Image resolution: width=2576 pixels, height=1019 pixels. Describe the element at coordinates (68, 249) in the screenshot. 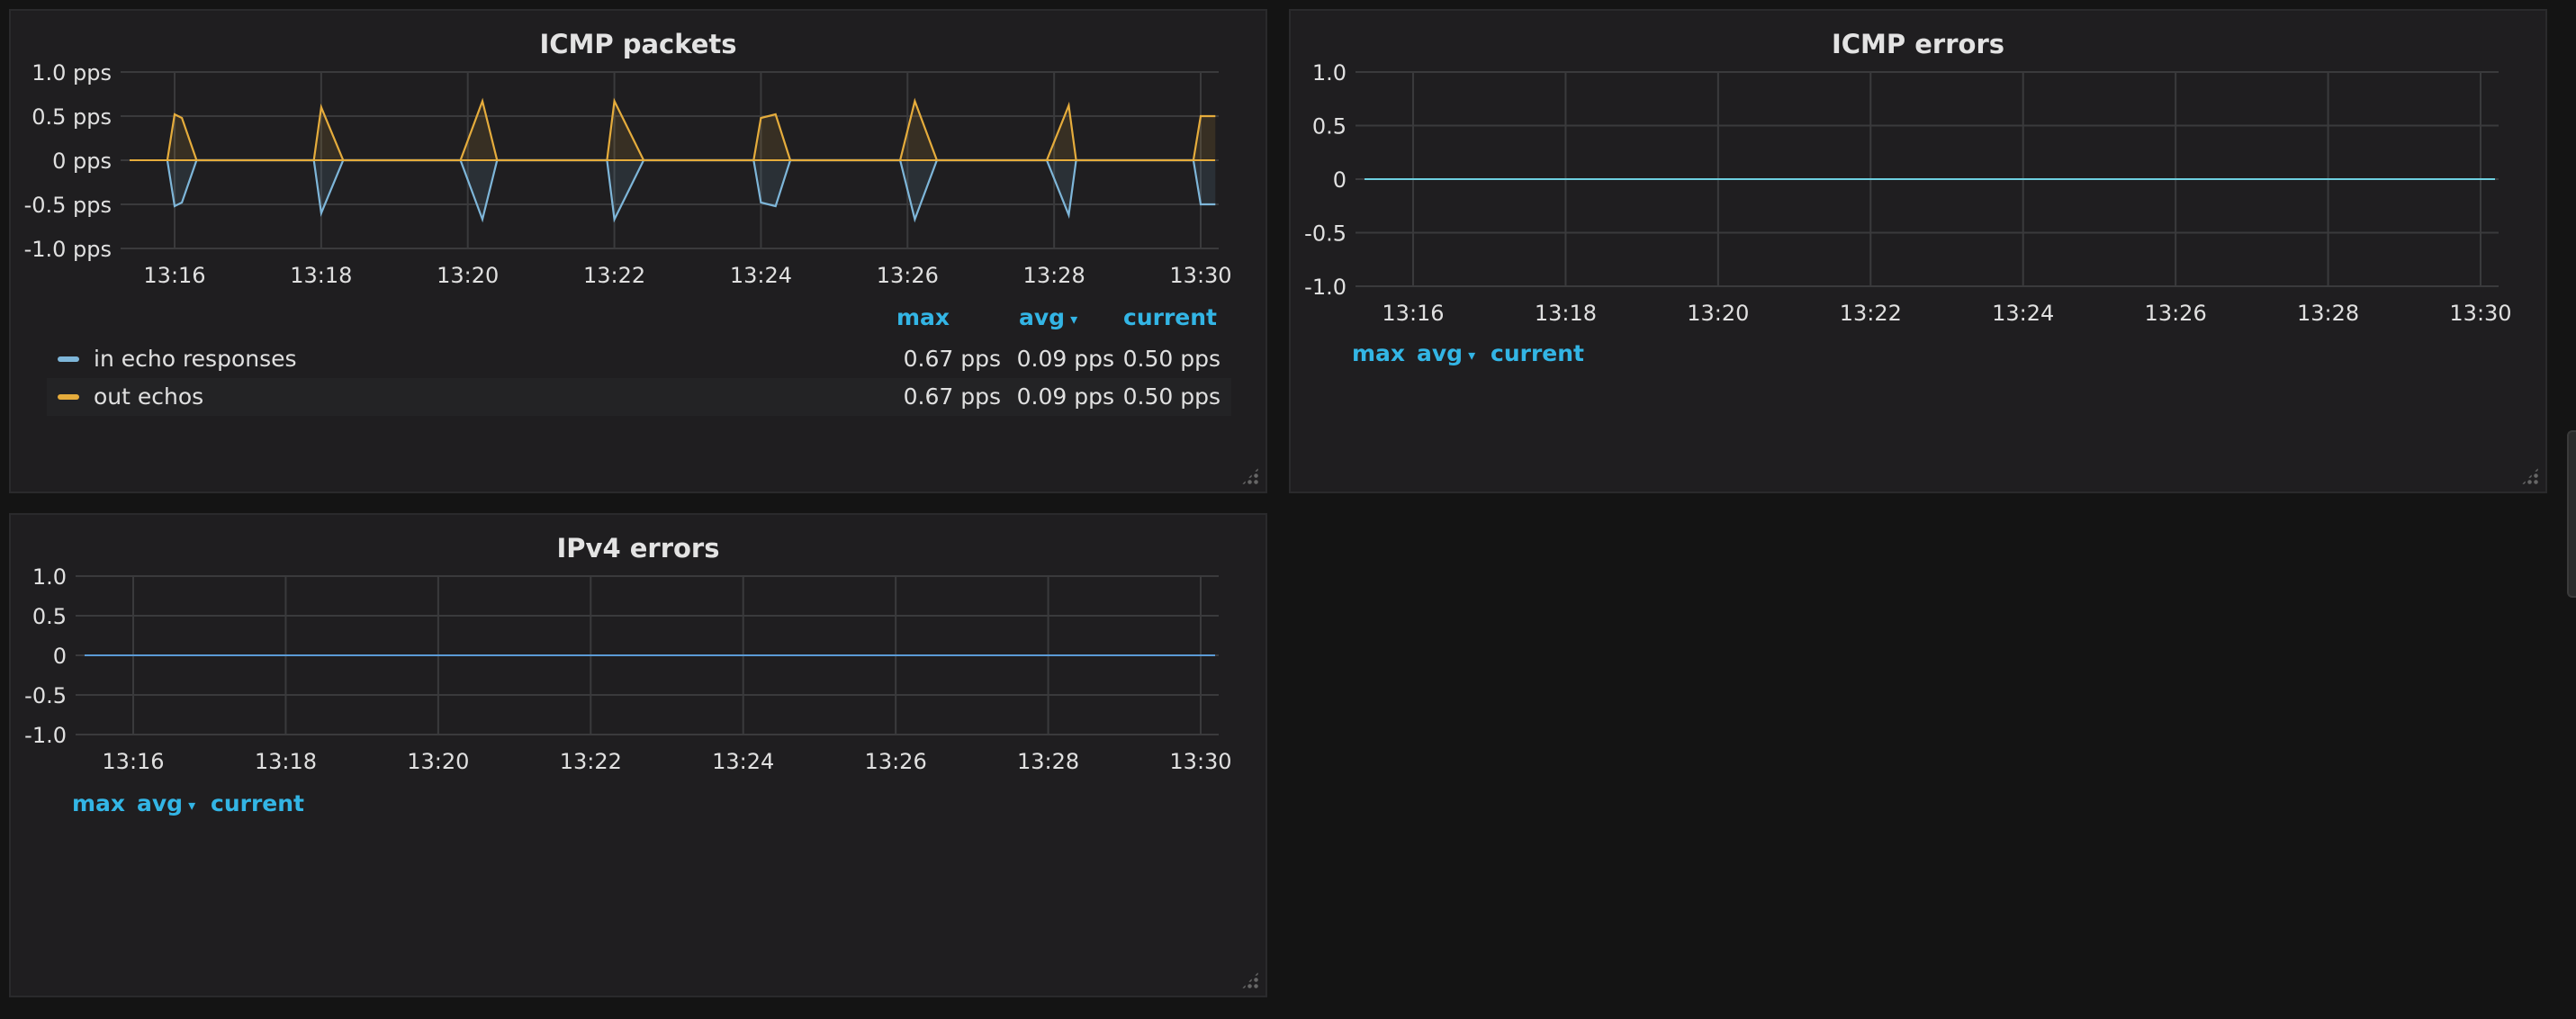

I see `y-tick-label: -1.0 pps` at that location.